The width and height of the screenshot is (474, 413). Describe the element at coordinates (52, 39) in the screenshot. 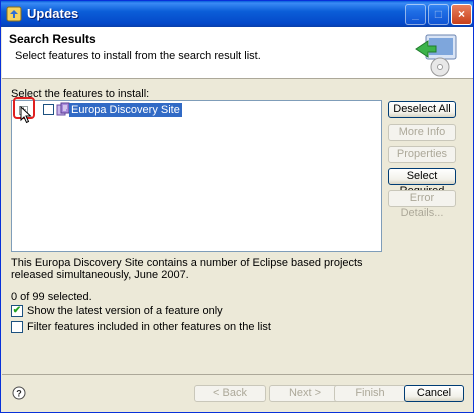

I see `page-title: Search Results` at that location.